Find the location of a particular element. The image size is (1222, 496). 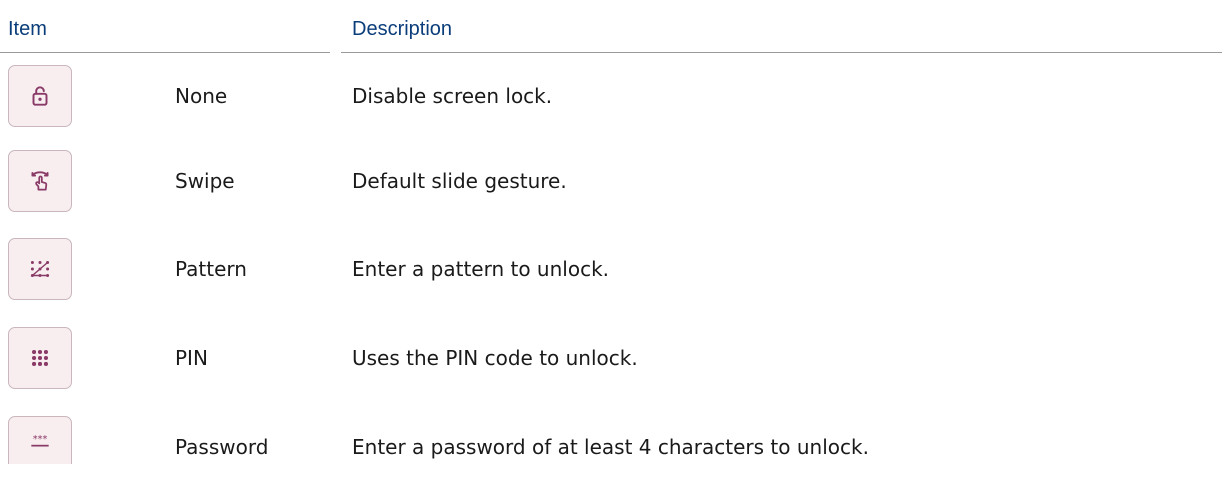

pin-button is located at coordinates (40, 358).